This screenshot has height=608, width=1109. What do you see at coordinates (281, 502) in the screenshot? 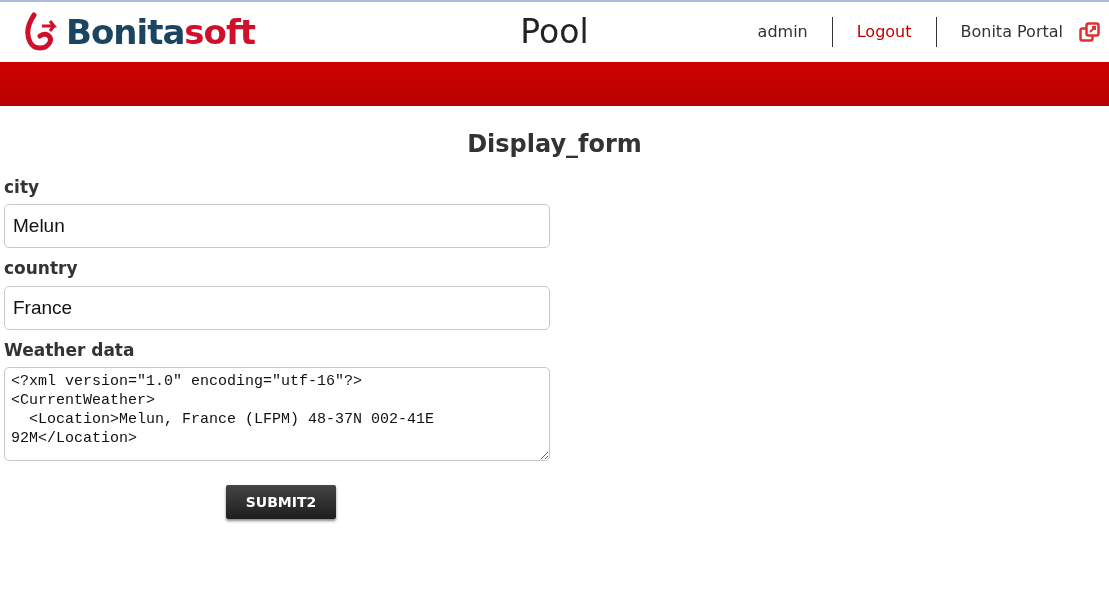
I see `submit-button: SUBMIT2` at bounding box center [281, 502].